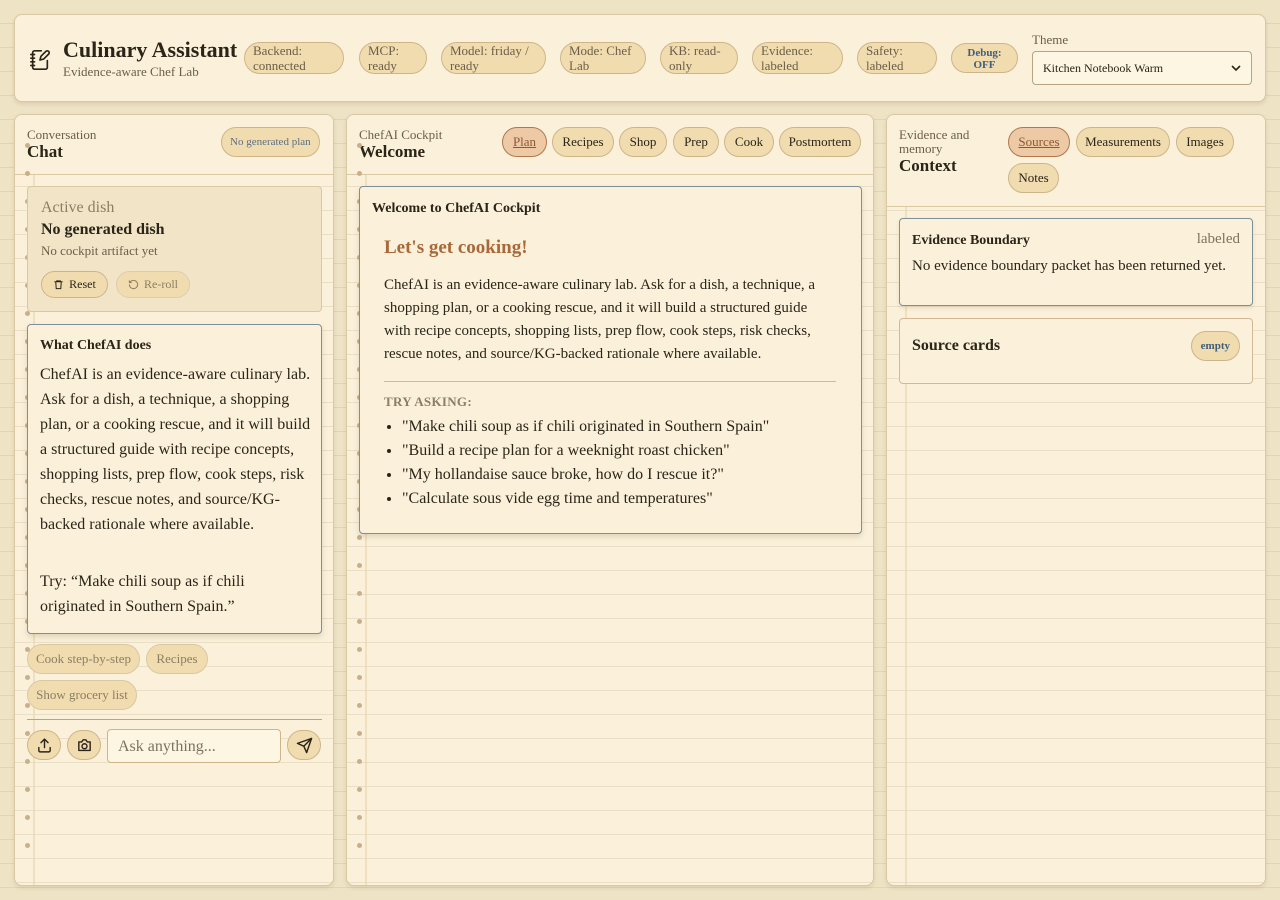  Describe the element at coordinates (82, 284) in the screenshot. I see `reset-label: Reset` at that location.